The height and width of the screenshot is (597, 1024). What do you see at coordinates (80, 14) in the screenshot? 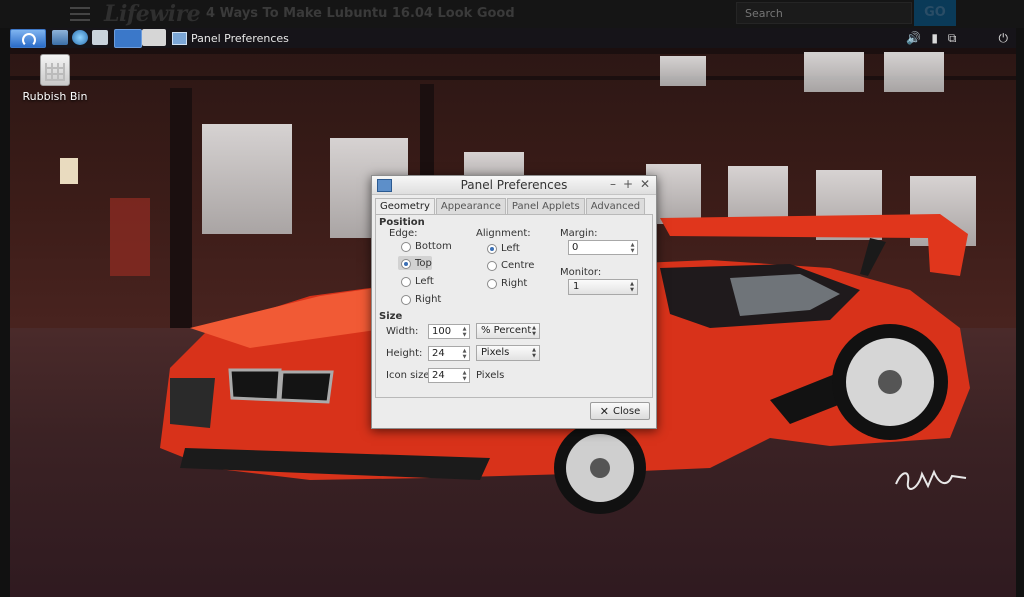
I see `hamburger-menu-icon` at bounding box center [80, 14].